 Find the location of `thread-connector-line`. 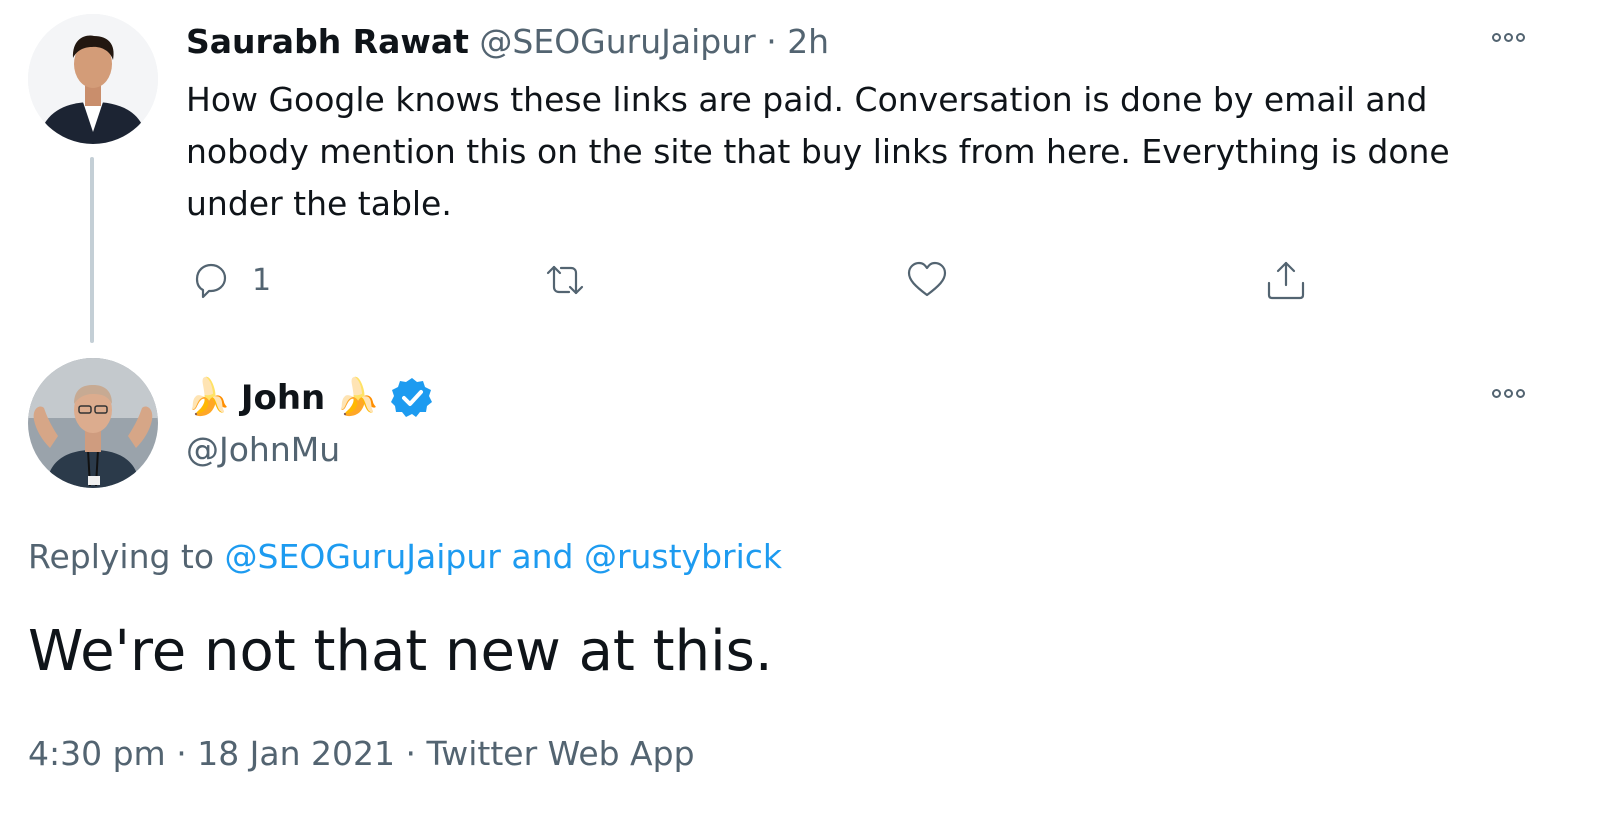

thread-connector-line is located at coordinates (92, 250).